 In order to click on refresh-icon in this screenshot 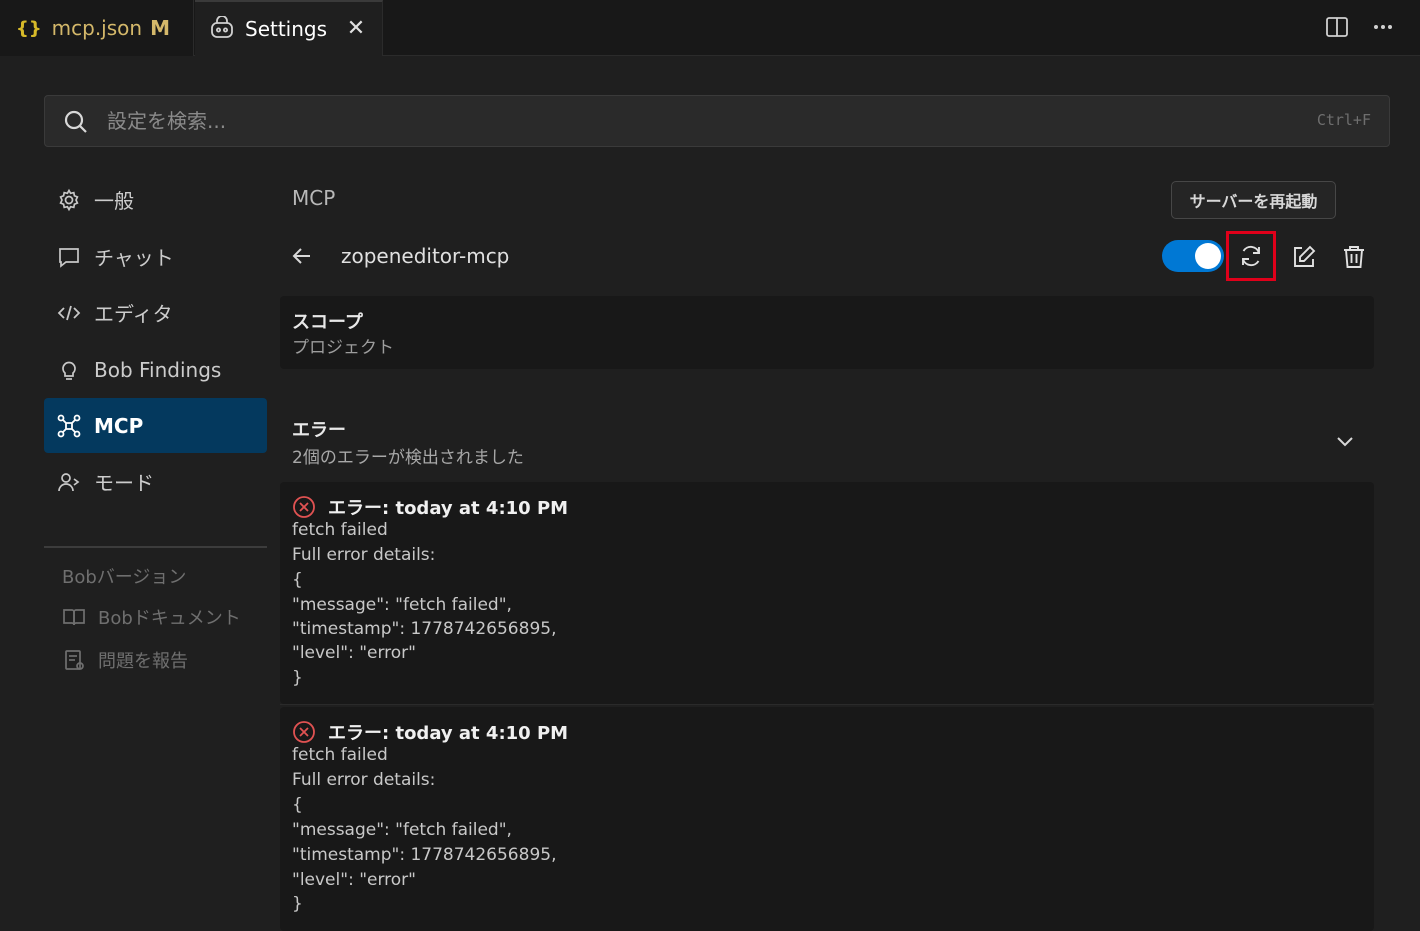, I will do `click(1251, 256)`.